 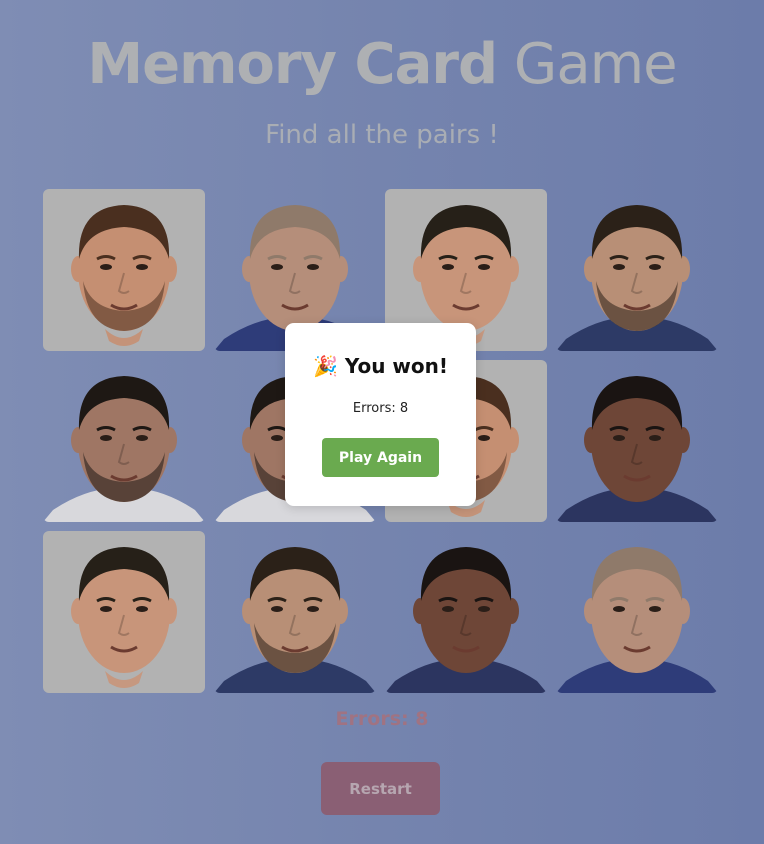 What do you see at coordinates (124, 617) in the screenshot?
I see `ronaldo-portrait-icon` at bounding box center [124, 617].